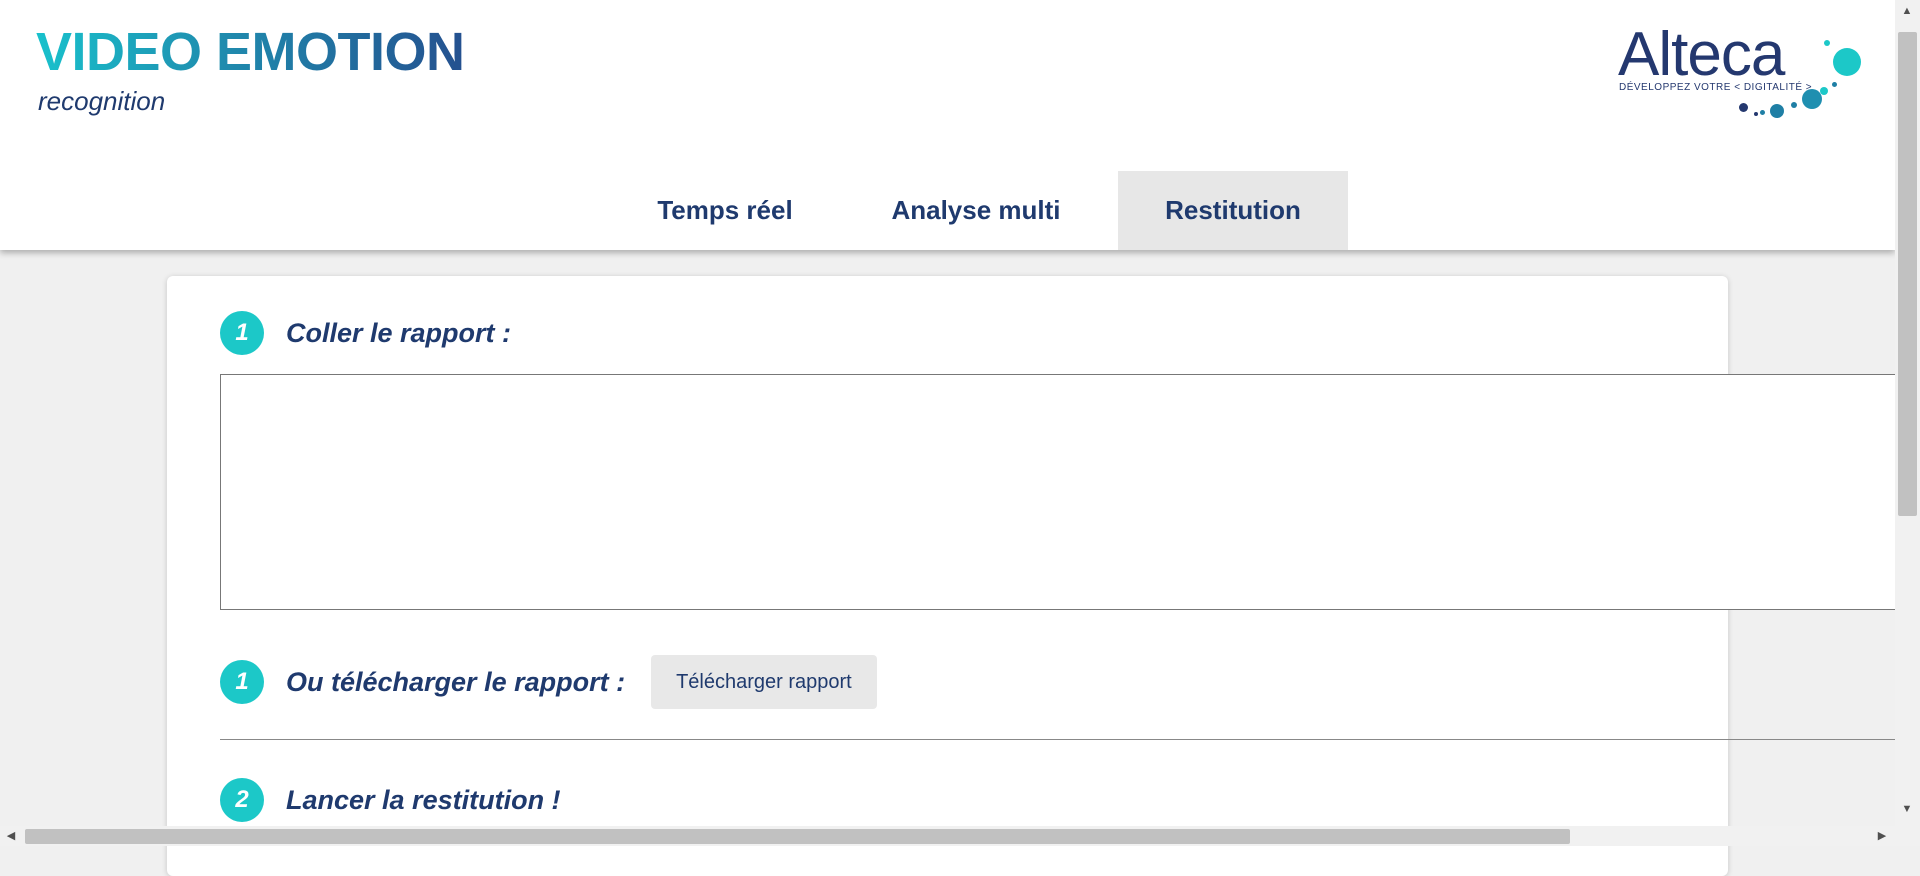  I want to click on step-label: Lancer la restitution !, so click(423, 799).